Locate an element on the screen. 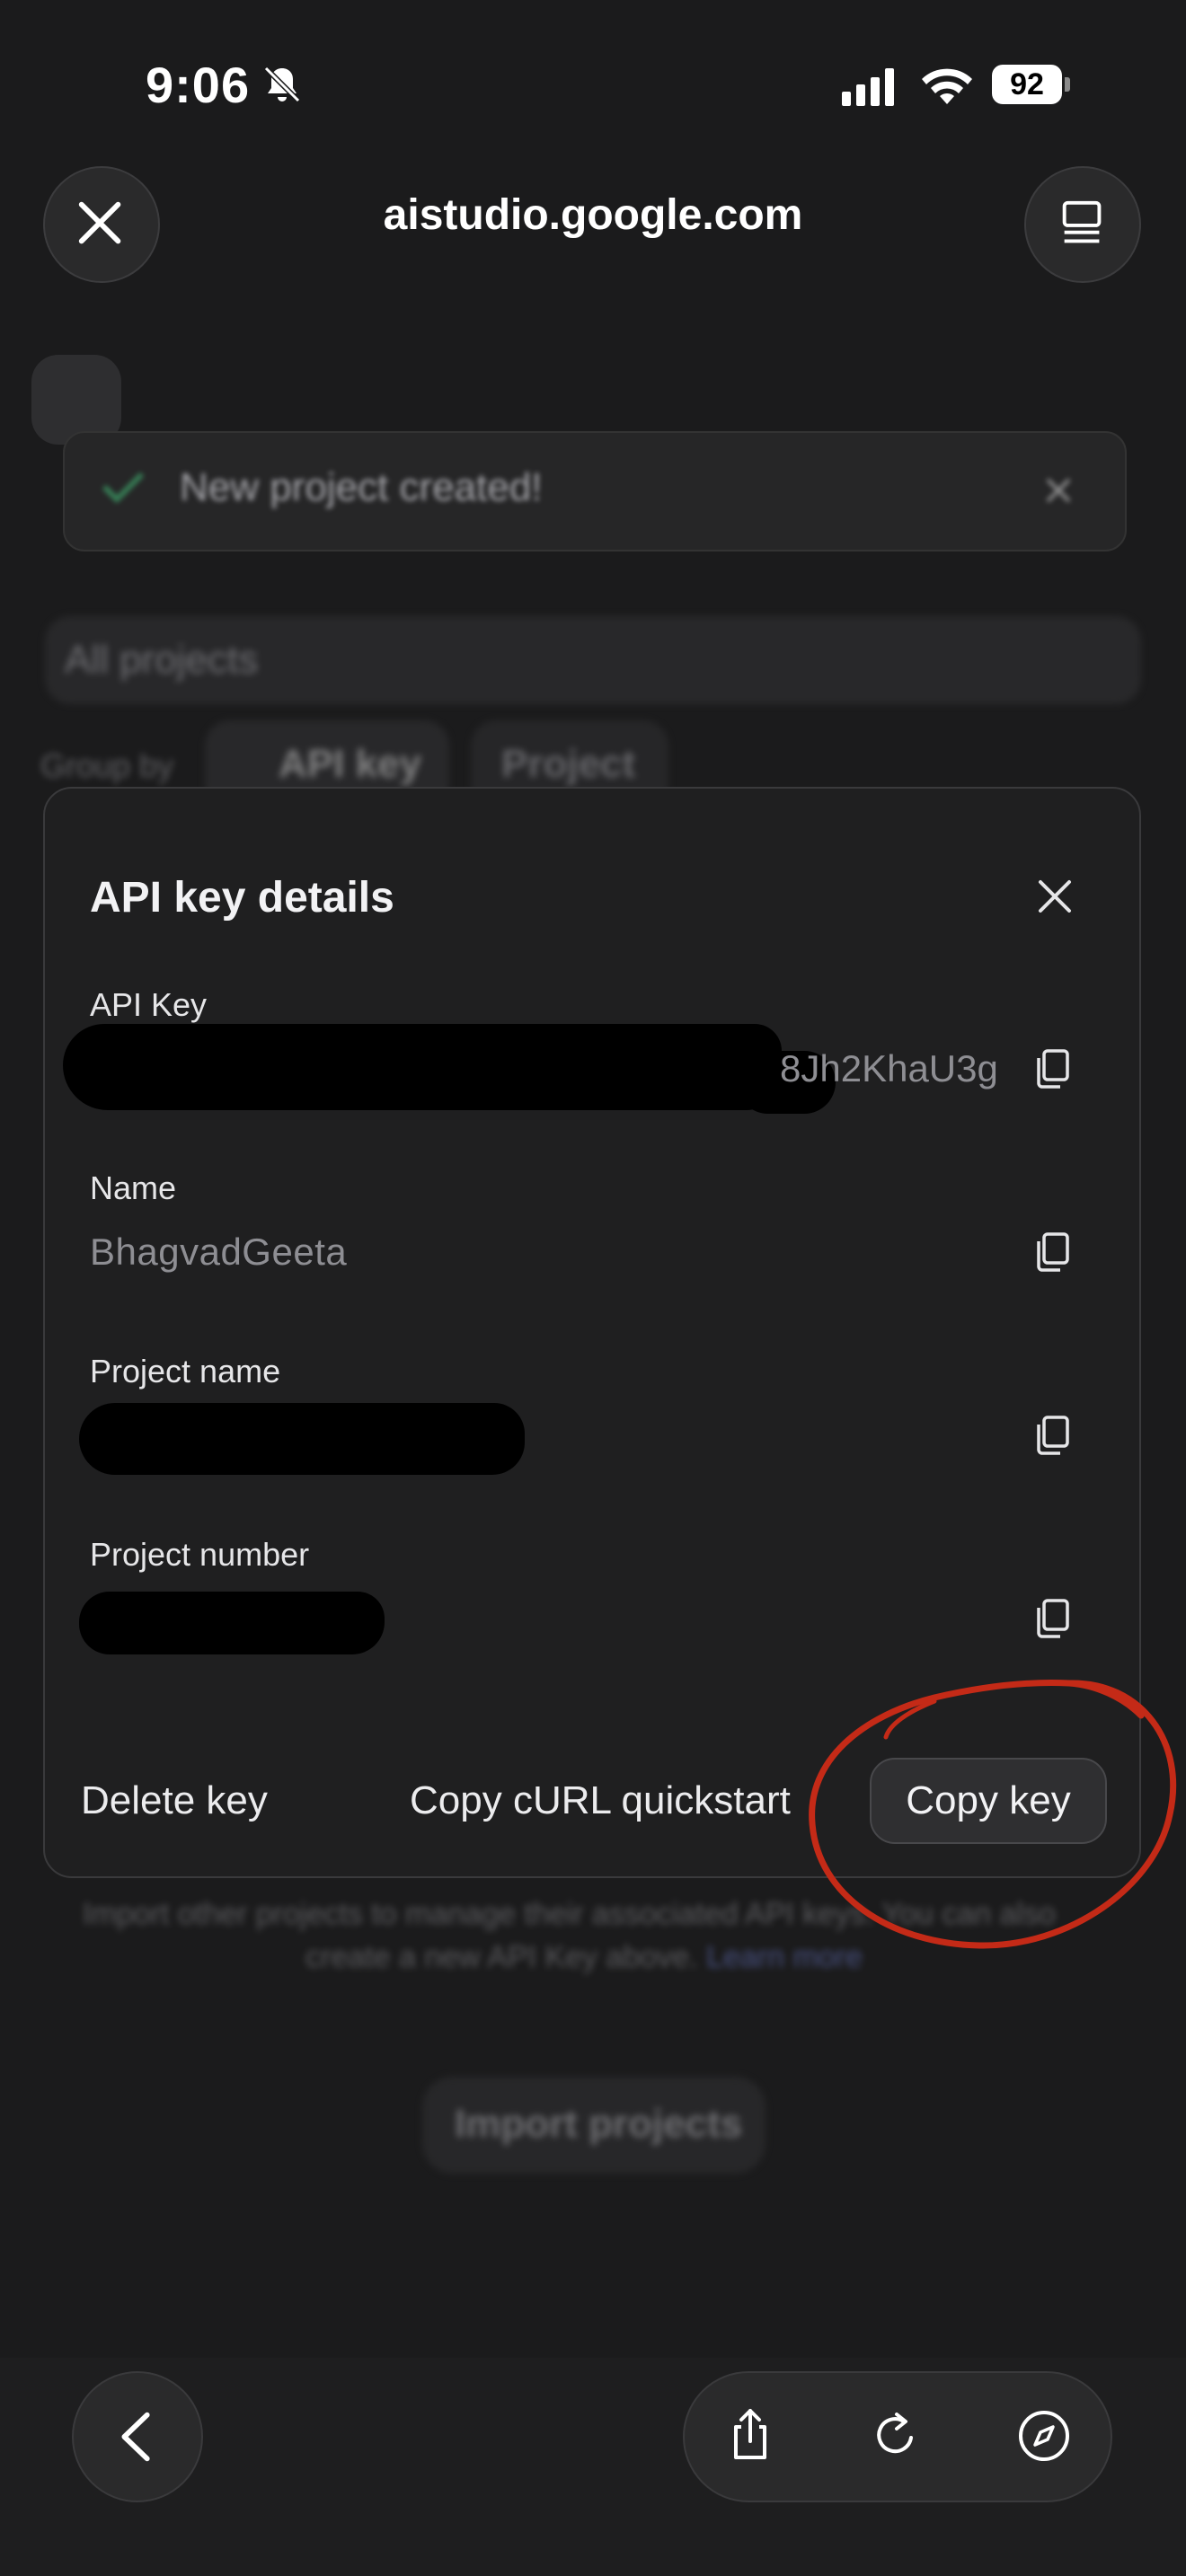  battery-indicator: 92 is located at coordinates (1031, 85).